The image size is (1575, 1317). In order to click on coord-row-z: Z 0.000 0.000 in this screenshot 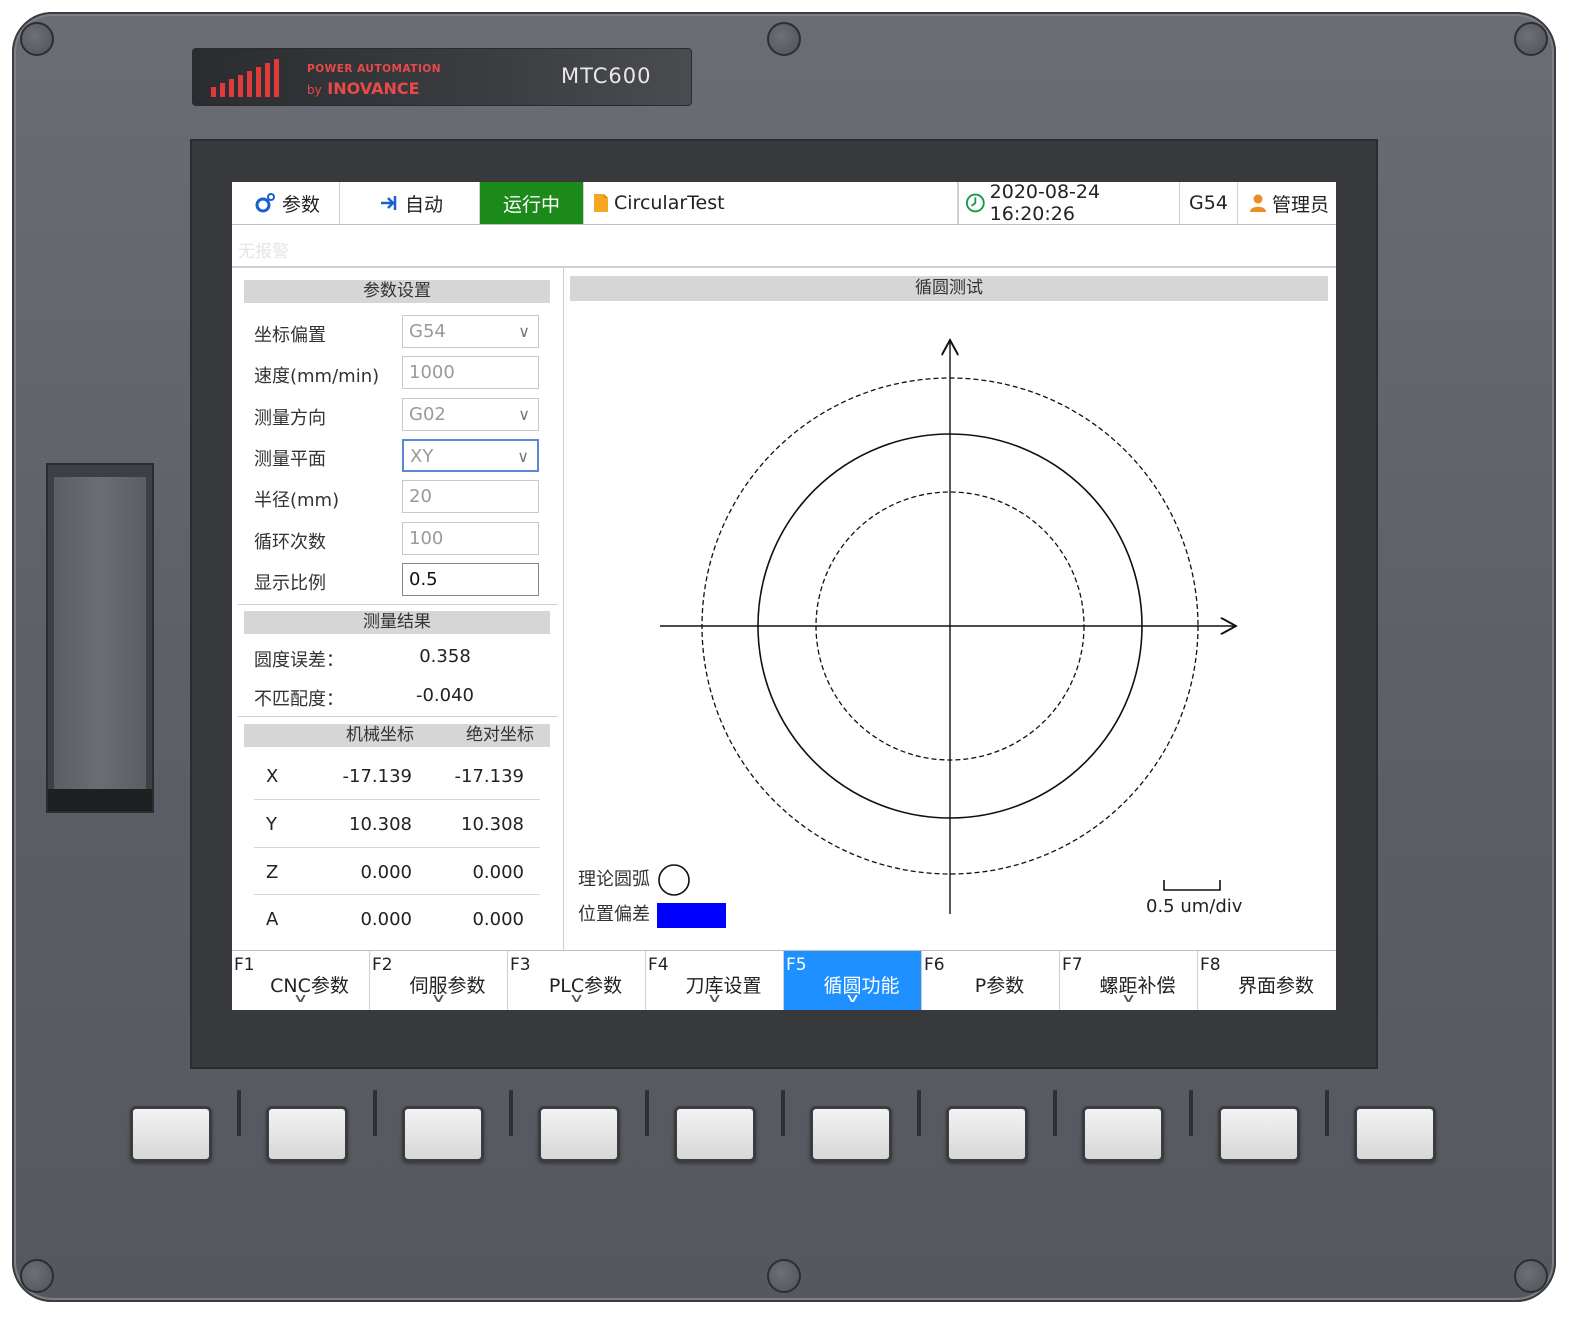, I will do `click(395, 872)`.